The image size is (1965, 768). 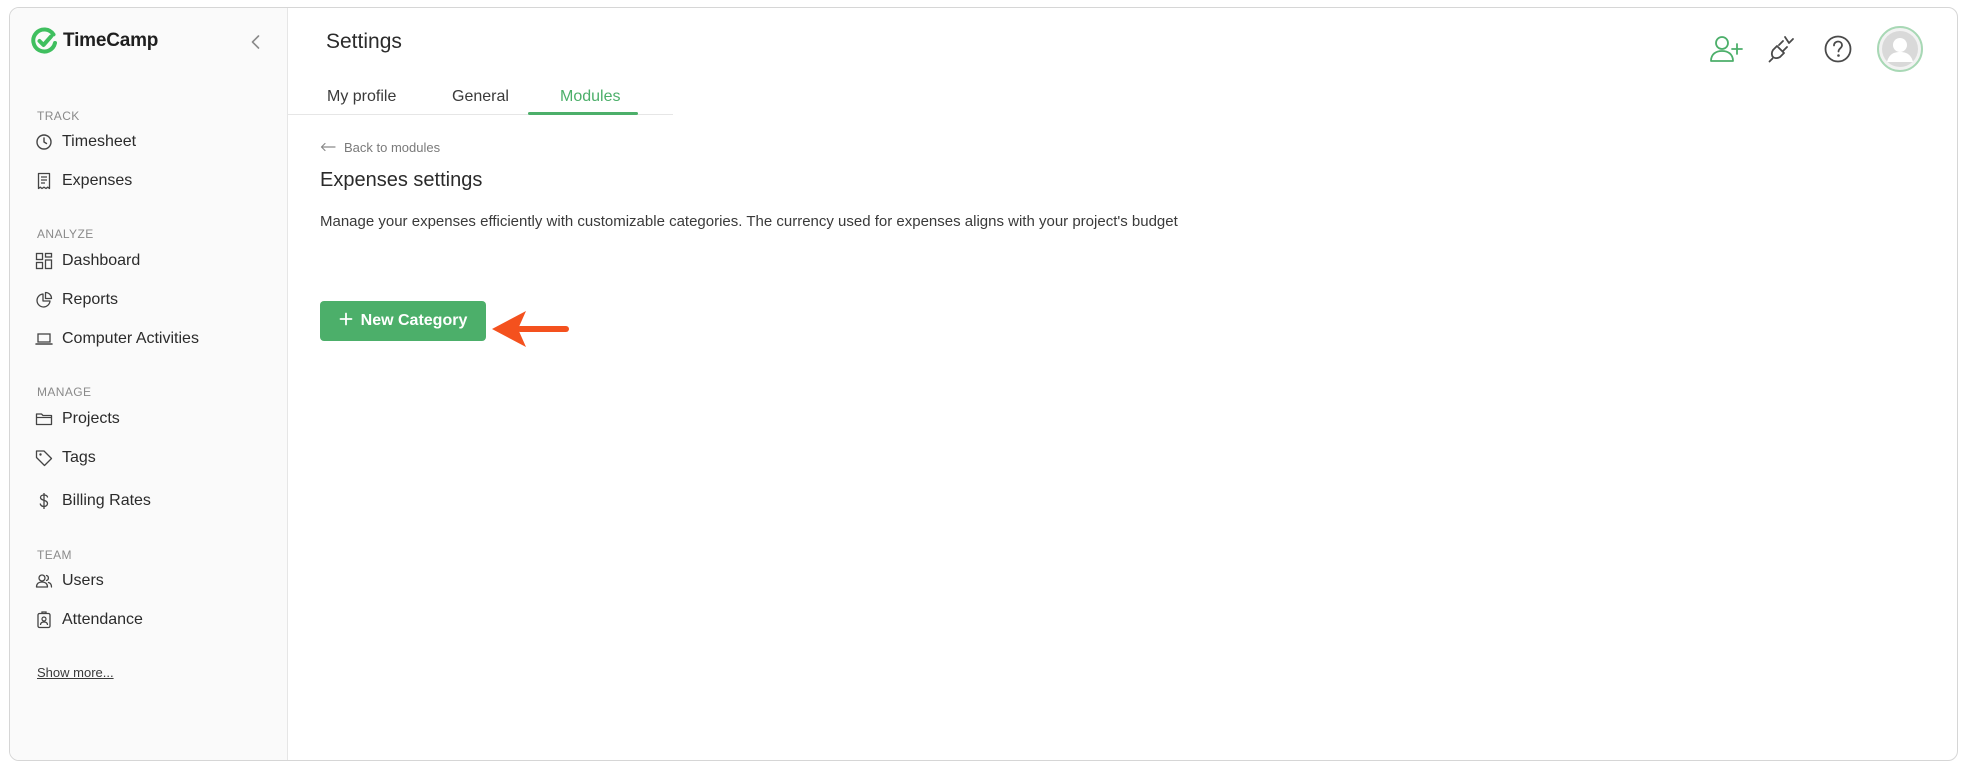 What do you see at coordinates (65, 234) in the screenshot?
I see `section-label-analyze: ANALYZE` at bounding box center [65, 234].